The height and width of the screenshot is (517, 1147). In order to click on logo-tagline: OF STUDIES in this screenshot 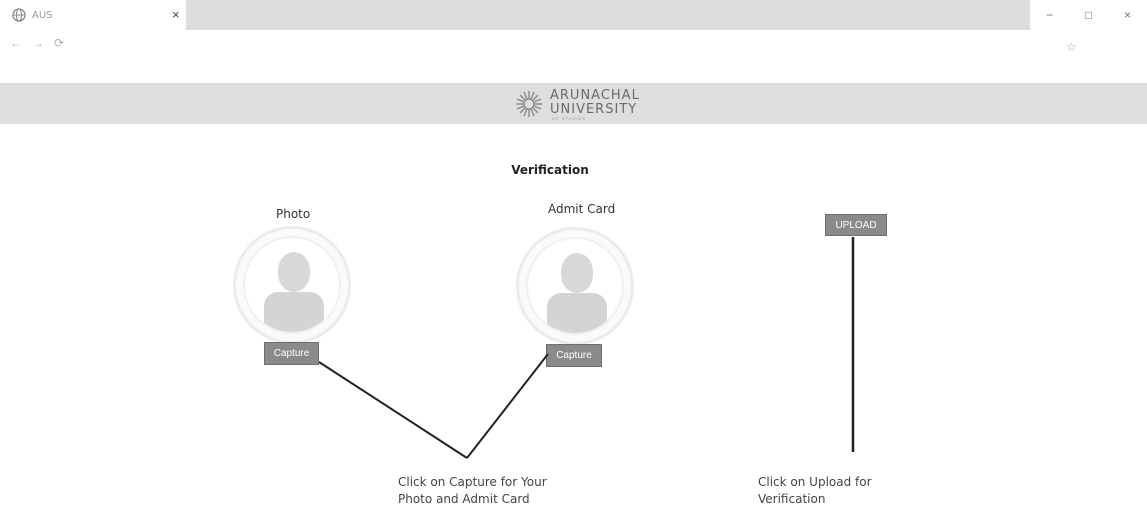, I will do `click(569, 118)`.